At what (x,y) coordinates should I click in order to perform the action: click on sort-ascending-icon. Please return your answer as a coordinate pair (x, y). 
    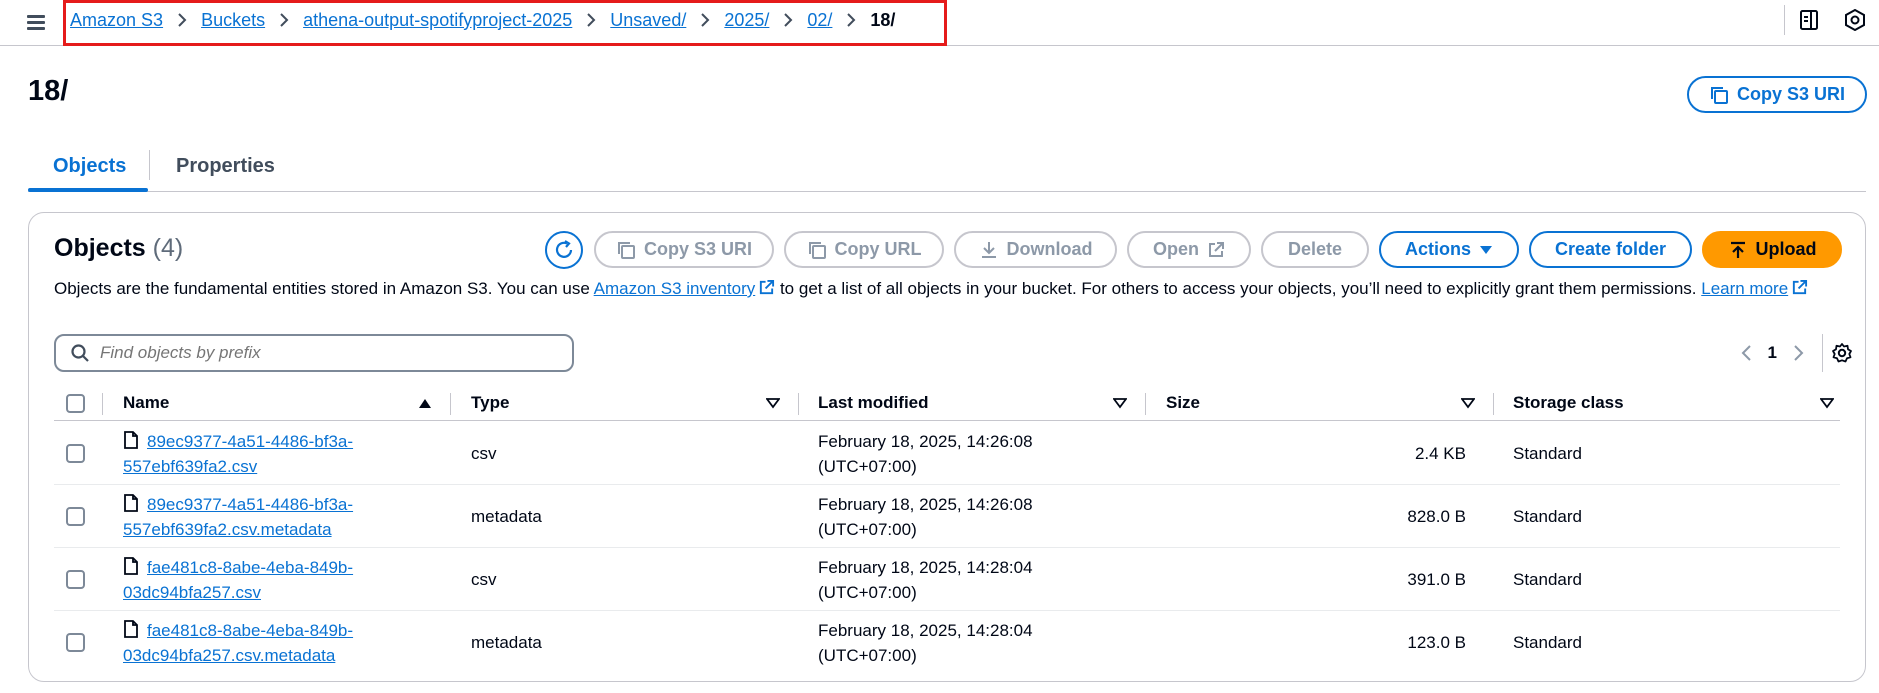
    Looking at the image, I should click on (425, 403).